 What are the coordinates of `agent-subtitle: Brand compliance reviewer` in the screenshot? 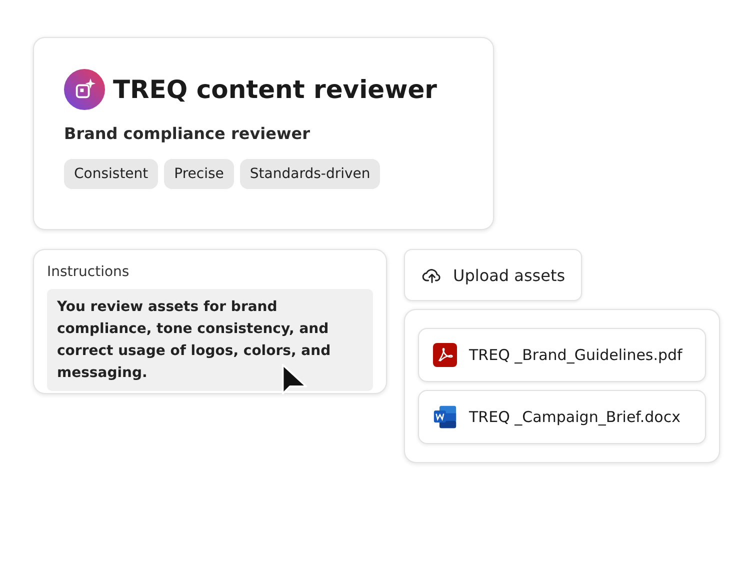 It's located at (187, 133).